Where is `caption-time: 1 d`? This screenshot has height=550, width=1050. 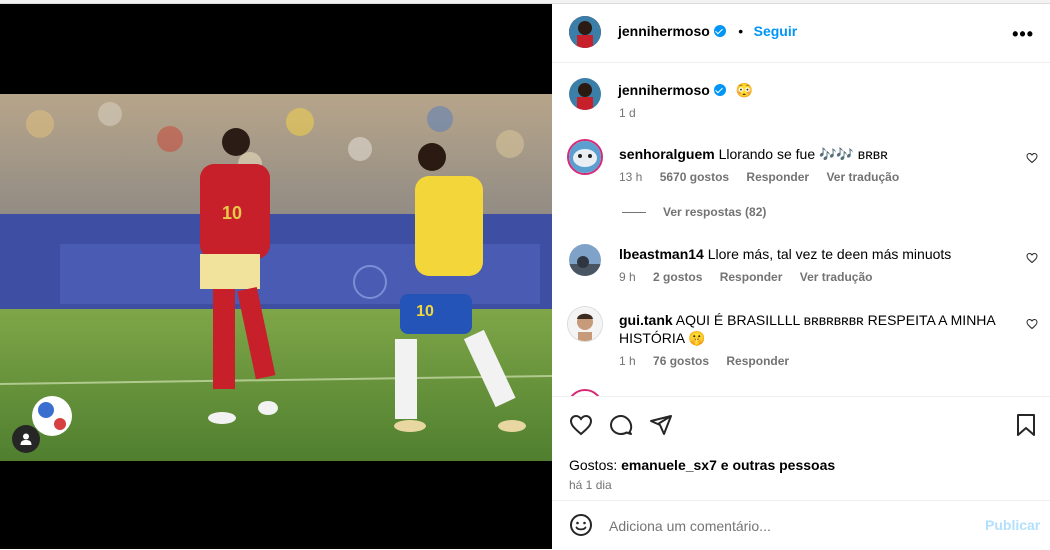
caption-time: 1 d is located at coordinates (627, 113).